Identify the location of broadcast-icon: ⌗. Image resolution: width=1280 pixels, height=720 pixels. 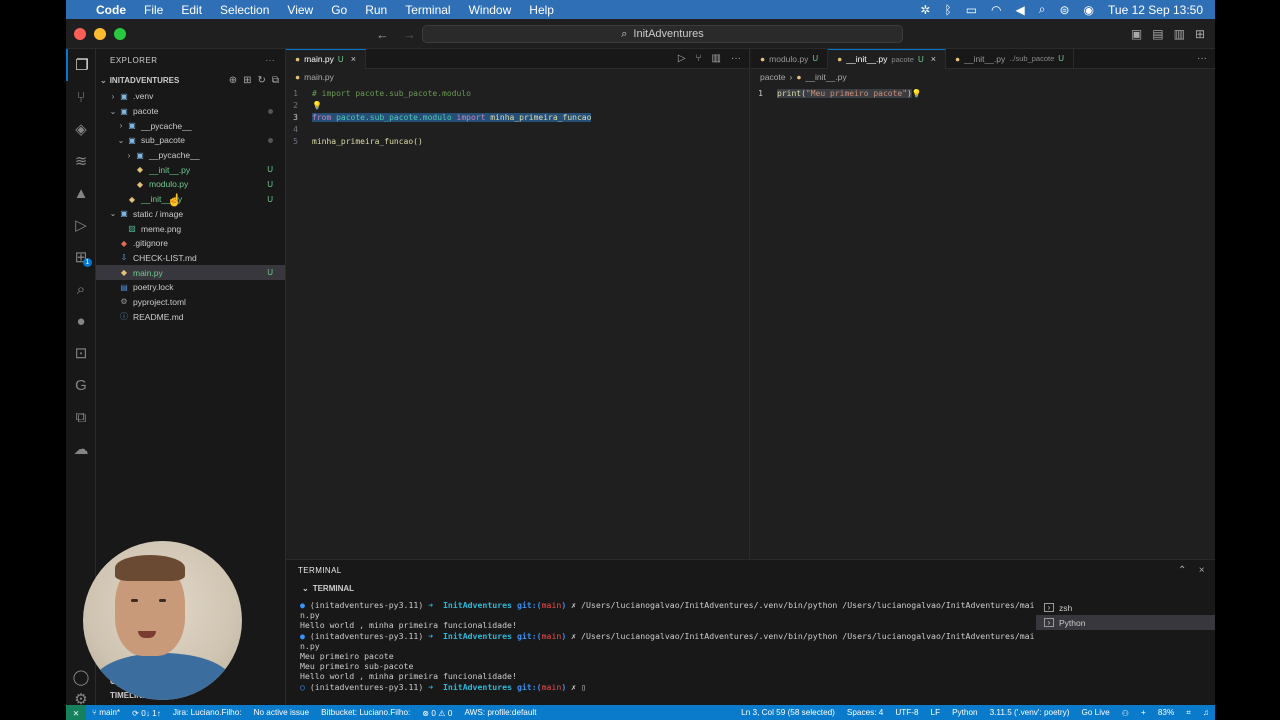
(1188, 713).